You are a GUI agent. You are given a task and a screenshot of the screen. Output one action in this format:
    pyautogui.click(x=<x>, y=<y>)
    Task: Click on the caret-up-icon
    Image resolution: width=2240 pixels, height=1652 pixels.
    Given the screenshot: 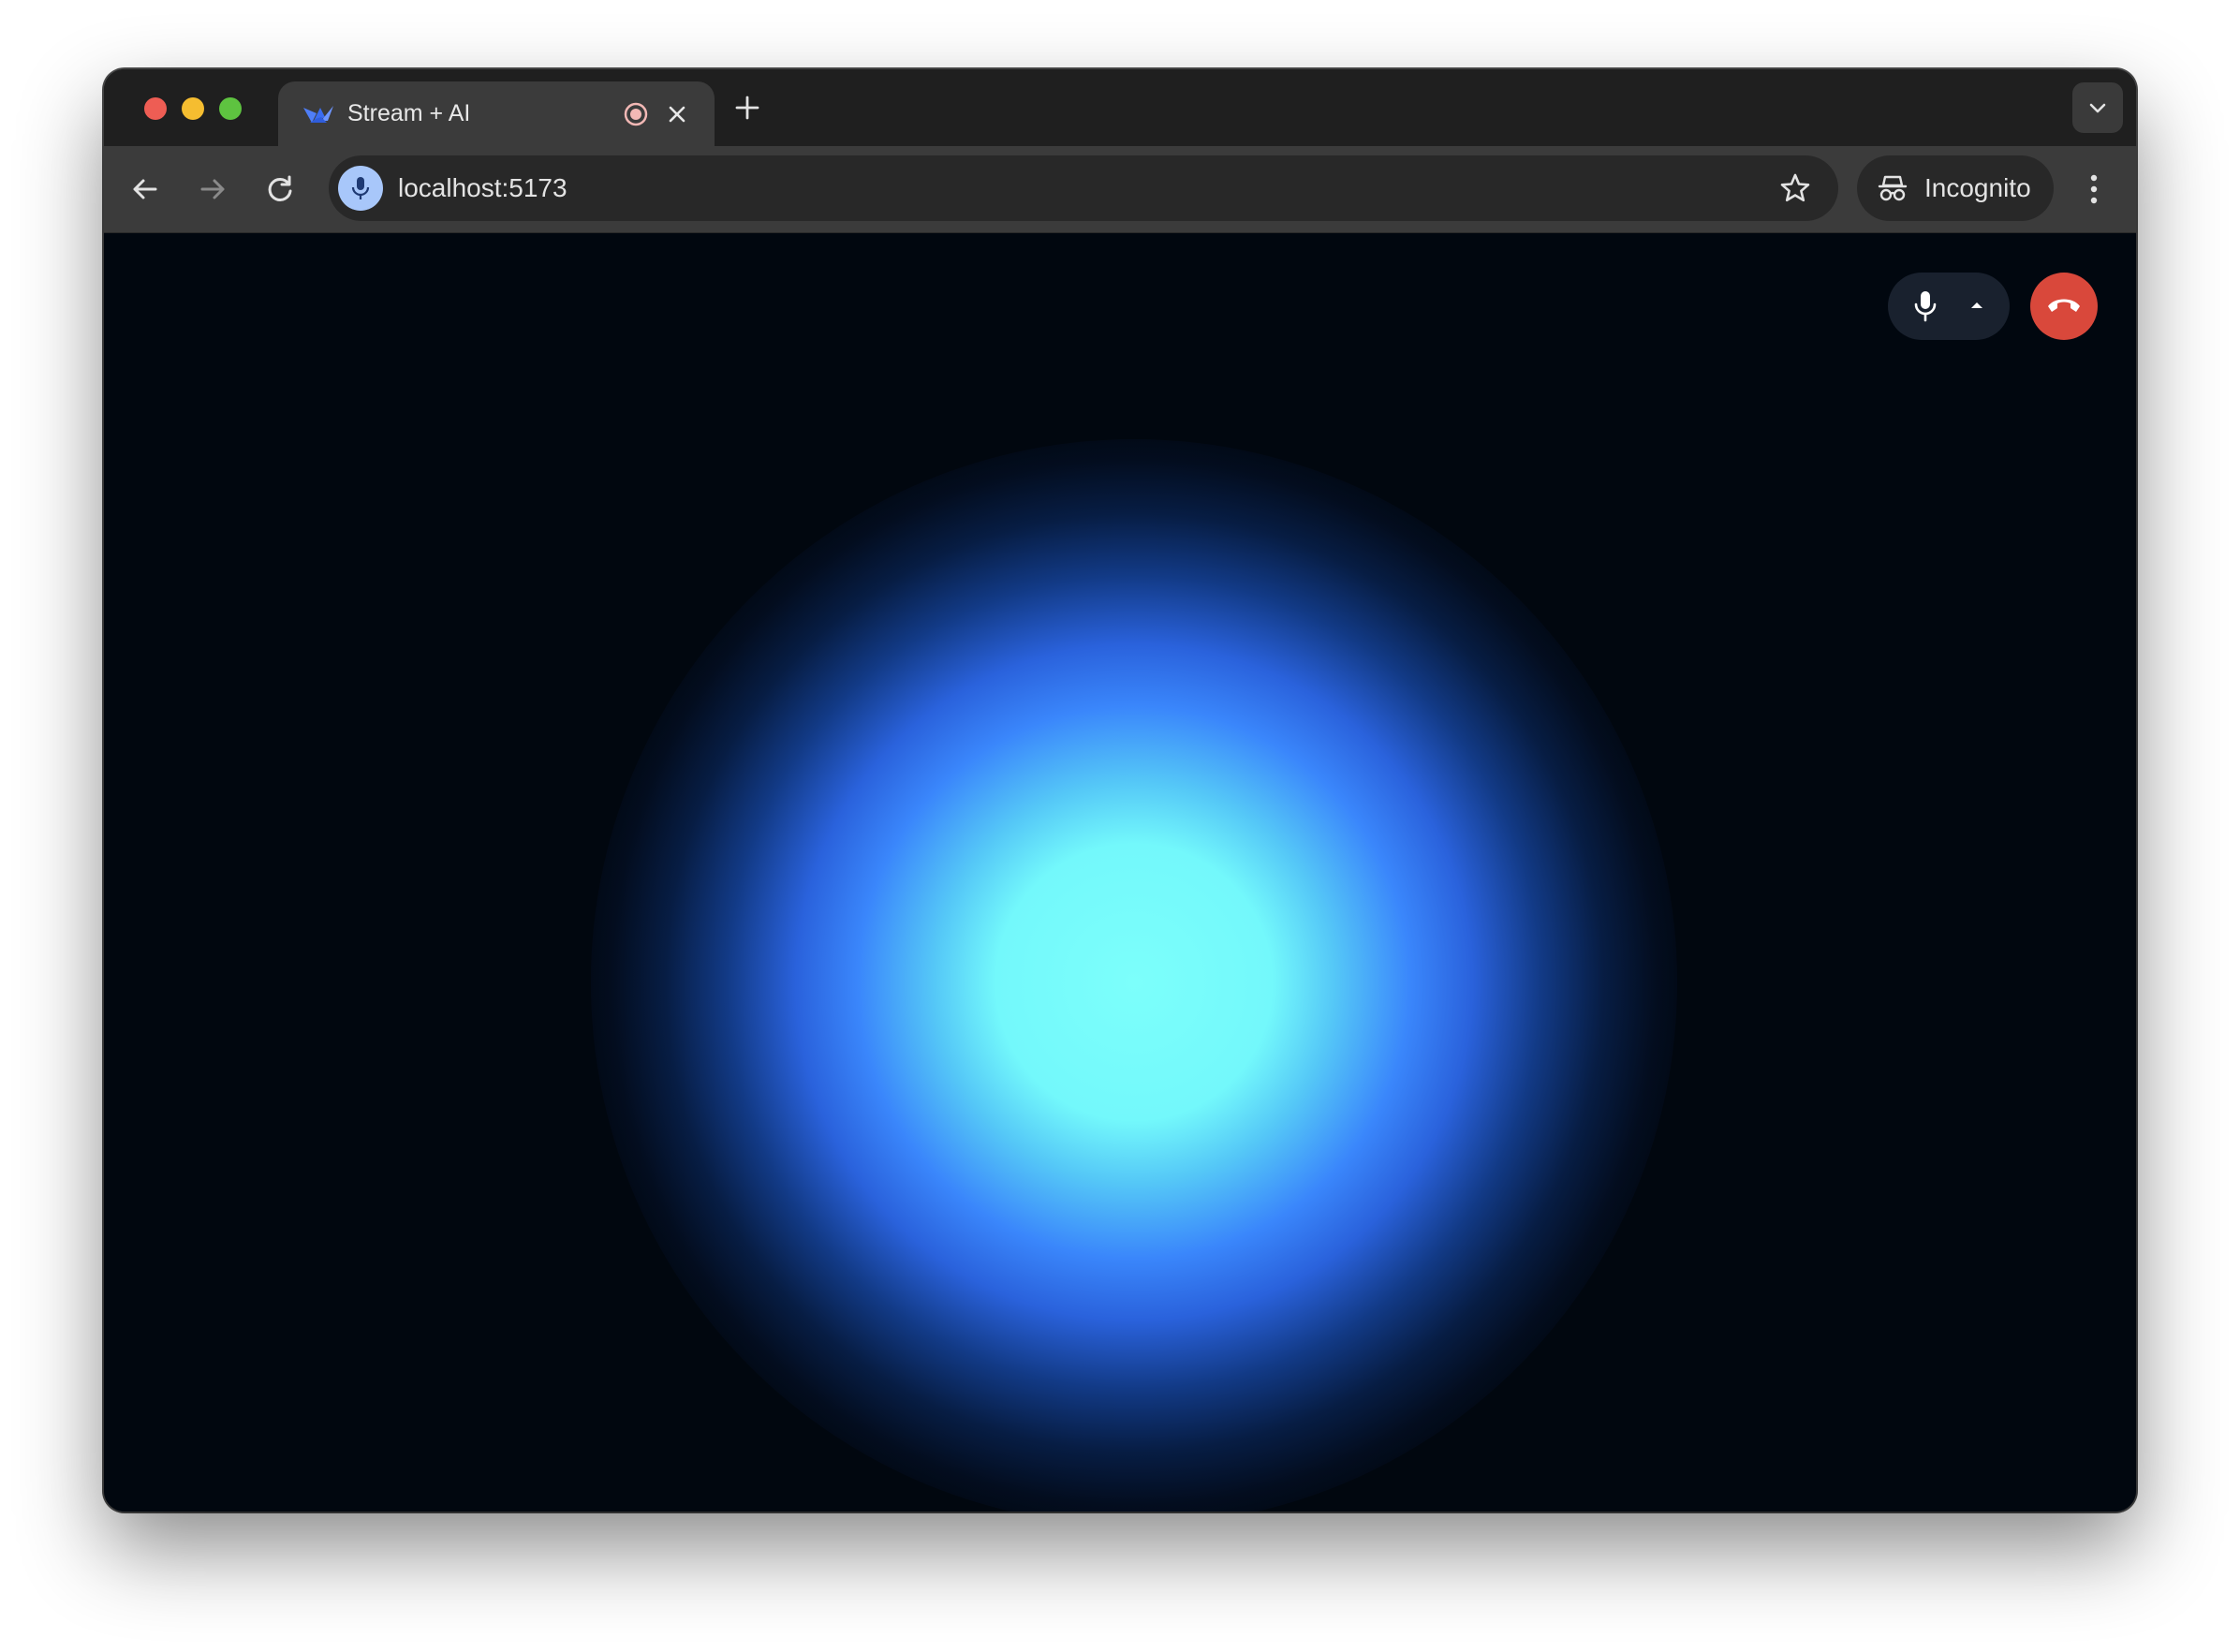 What is the action you would take?
    pyautogui.click(x=1977, y=308)
    